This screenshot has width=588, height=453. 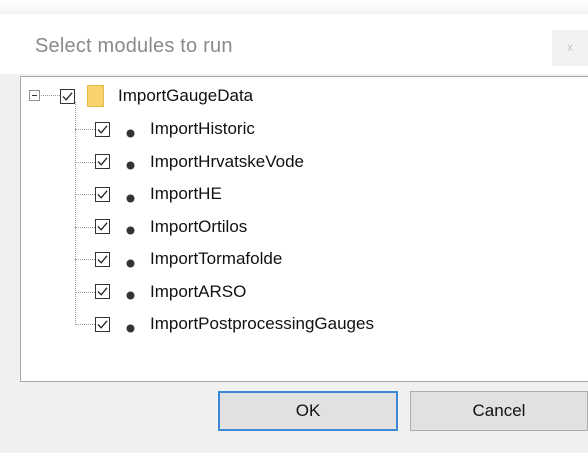 I want to click on tree-child-node: ImportTormafolde, so click(x=188, y=259).